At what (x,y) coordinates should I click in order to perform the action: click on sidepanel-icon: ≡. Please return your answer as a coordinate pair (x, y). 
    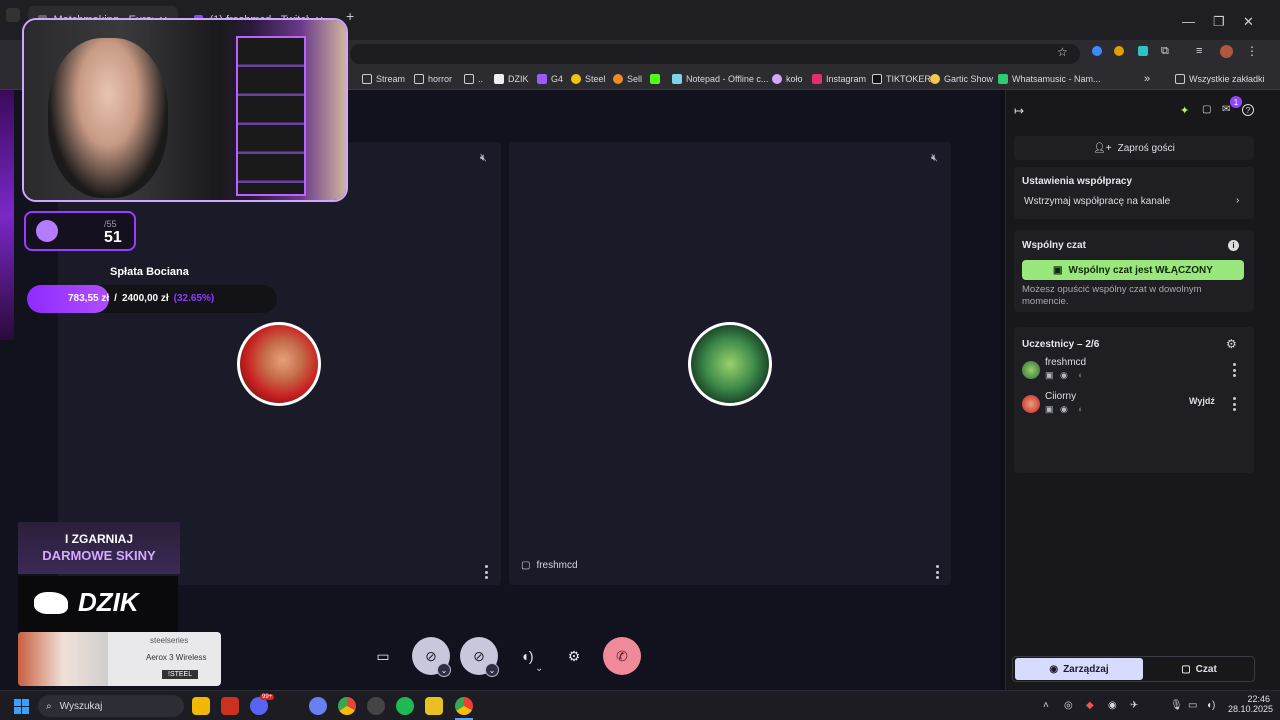
    Looking at the image, I should click on (1199, 51).